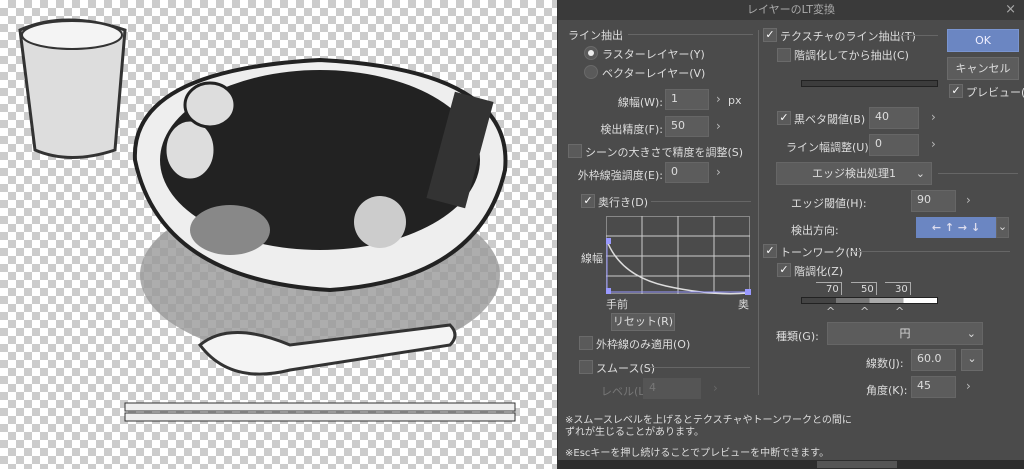 The width and height of the screenshot is (1024, 472). Describe the element at coordinates (770, 35) in the screenshot. I see `texture-extract-checkbox: ✓` at that location.